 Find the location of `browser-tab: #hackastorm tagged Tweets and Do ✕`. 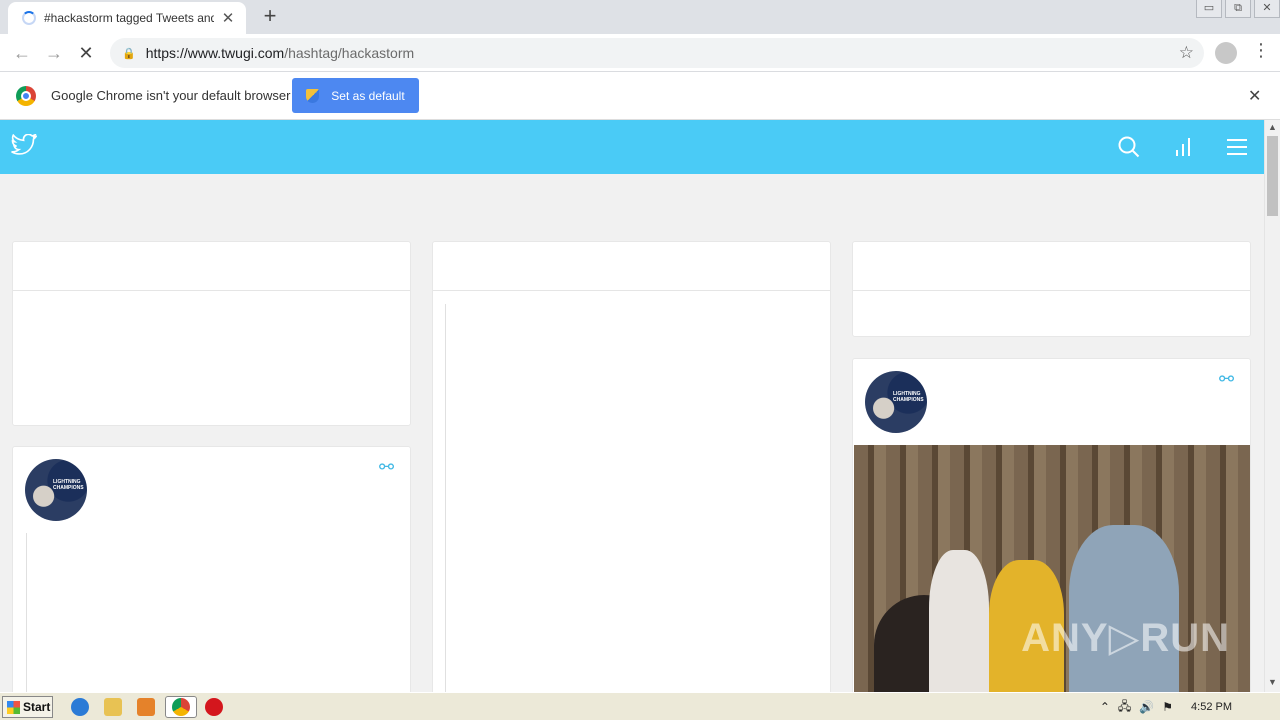

browser-tab: #hackastorm tagged Tweets and Do ✕ is located at coordinates (127, 18).